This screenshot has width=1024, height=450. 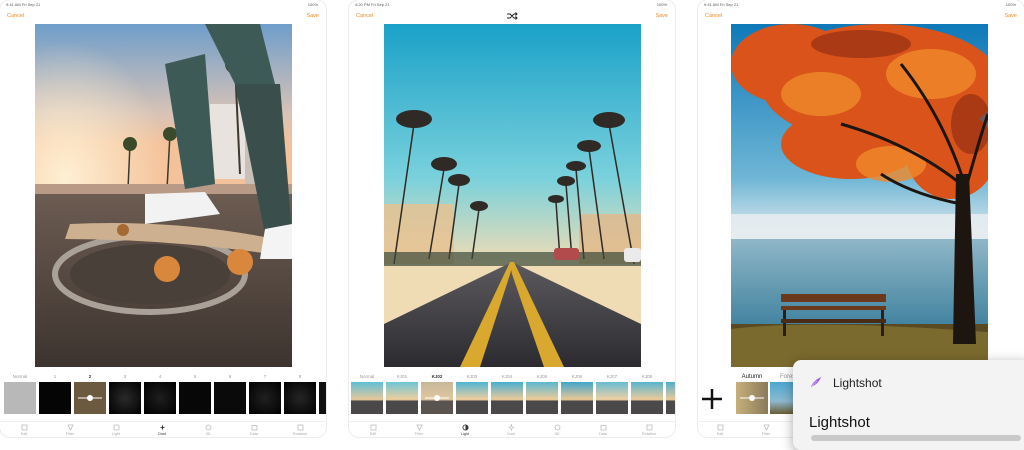 I want to click on 3d-icon, so click(x=557, y=427).